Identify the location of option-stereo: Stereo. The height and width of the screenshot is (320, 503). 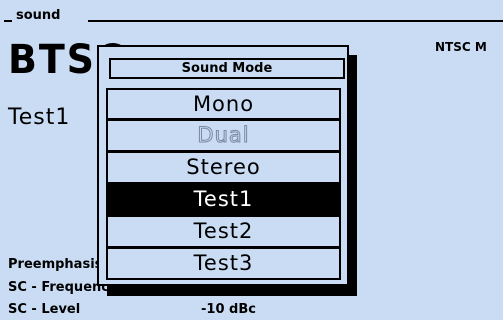
(223, 168).